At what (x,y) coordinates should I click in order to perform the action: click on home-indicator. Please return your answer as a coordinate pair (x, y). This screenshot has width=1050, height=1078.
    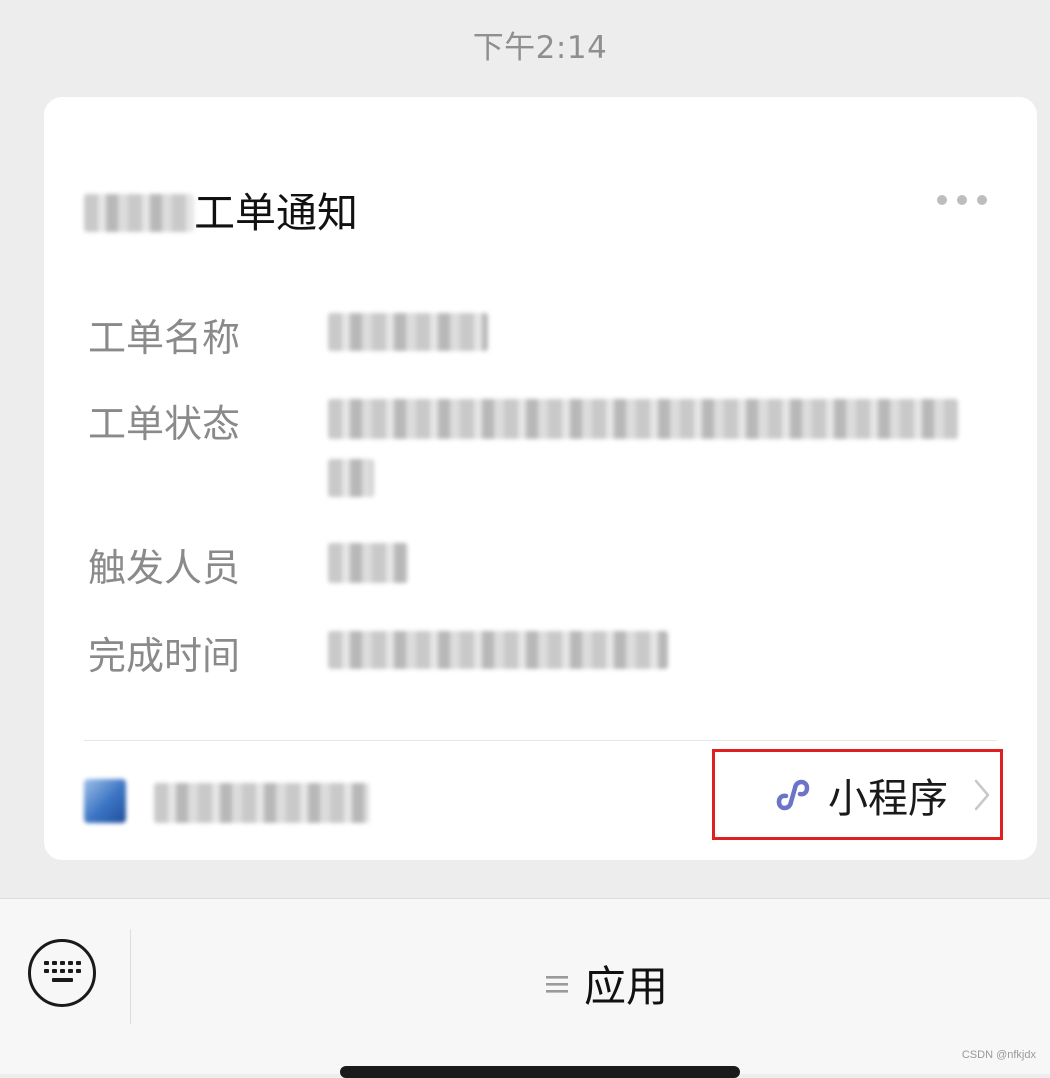
    Looking at the image, I should click on (540, 1072).